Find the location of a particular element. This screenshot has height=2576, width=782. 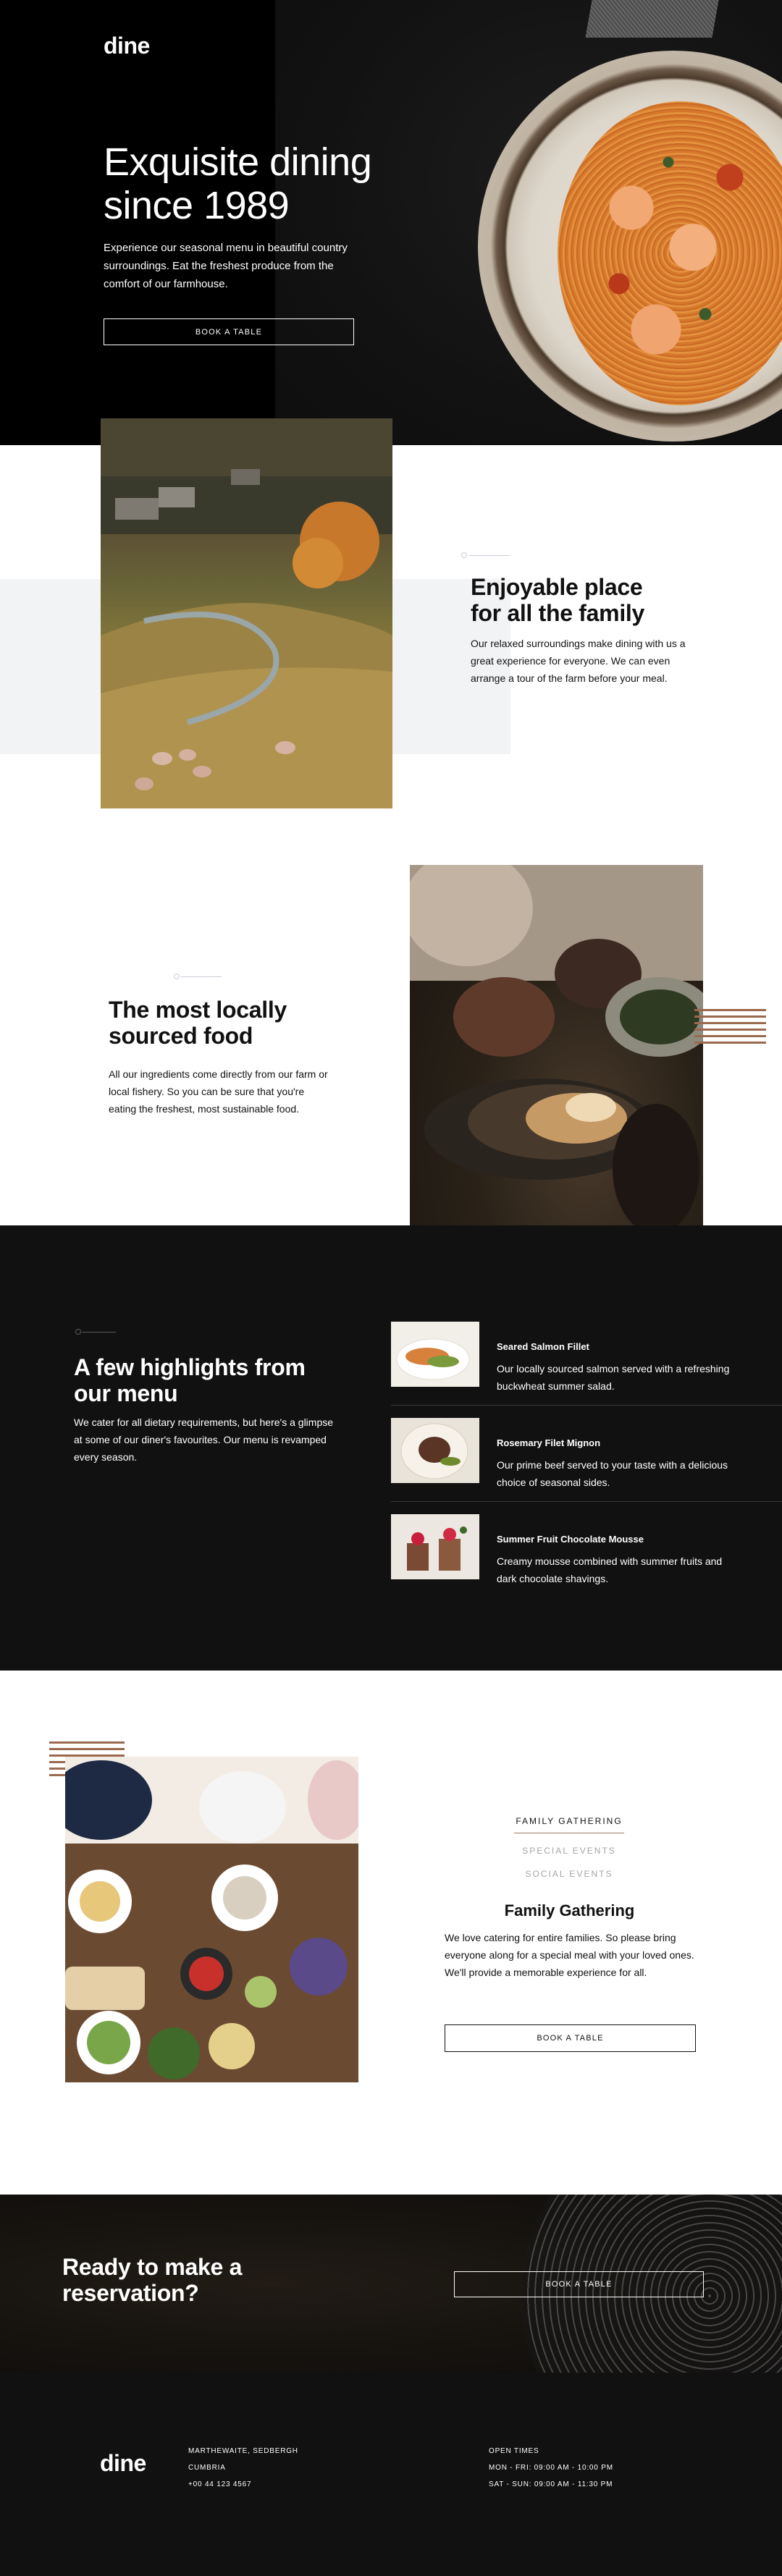

local-title: The most locally sourced food is located at coordinates (239, 1023).